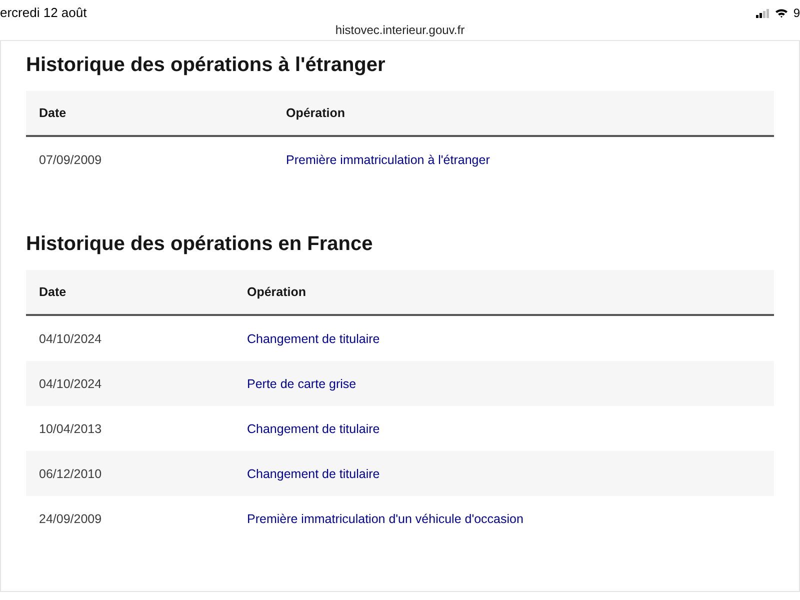 The width and height of the screenshot is (800, 600). Describe the element at coordinates (200, 244) in the screenshot. I see `section-title: Historique des opérations en France` at that location.